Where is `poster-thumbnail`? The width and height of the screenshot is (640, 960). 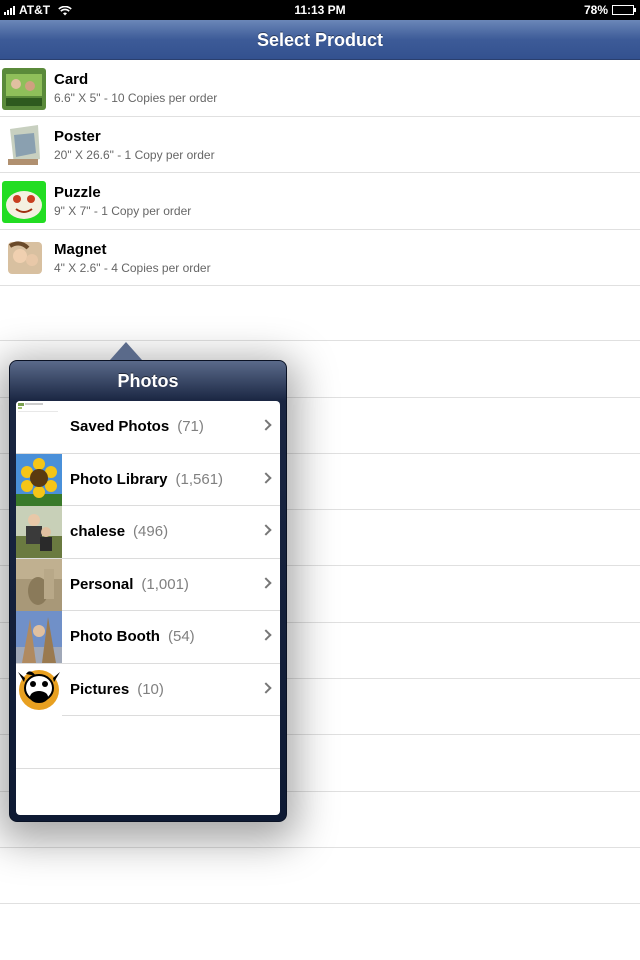 poster-thumbnail is located at coordinates (24, 145).